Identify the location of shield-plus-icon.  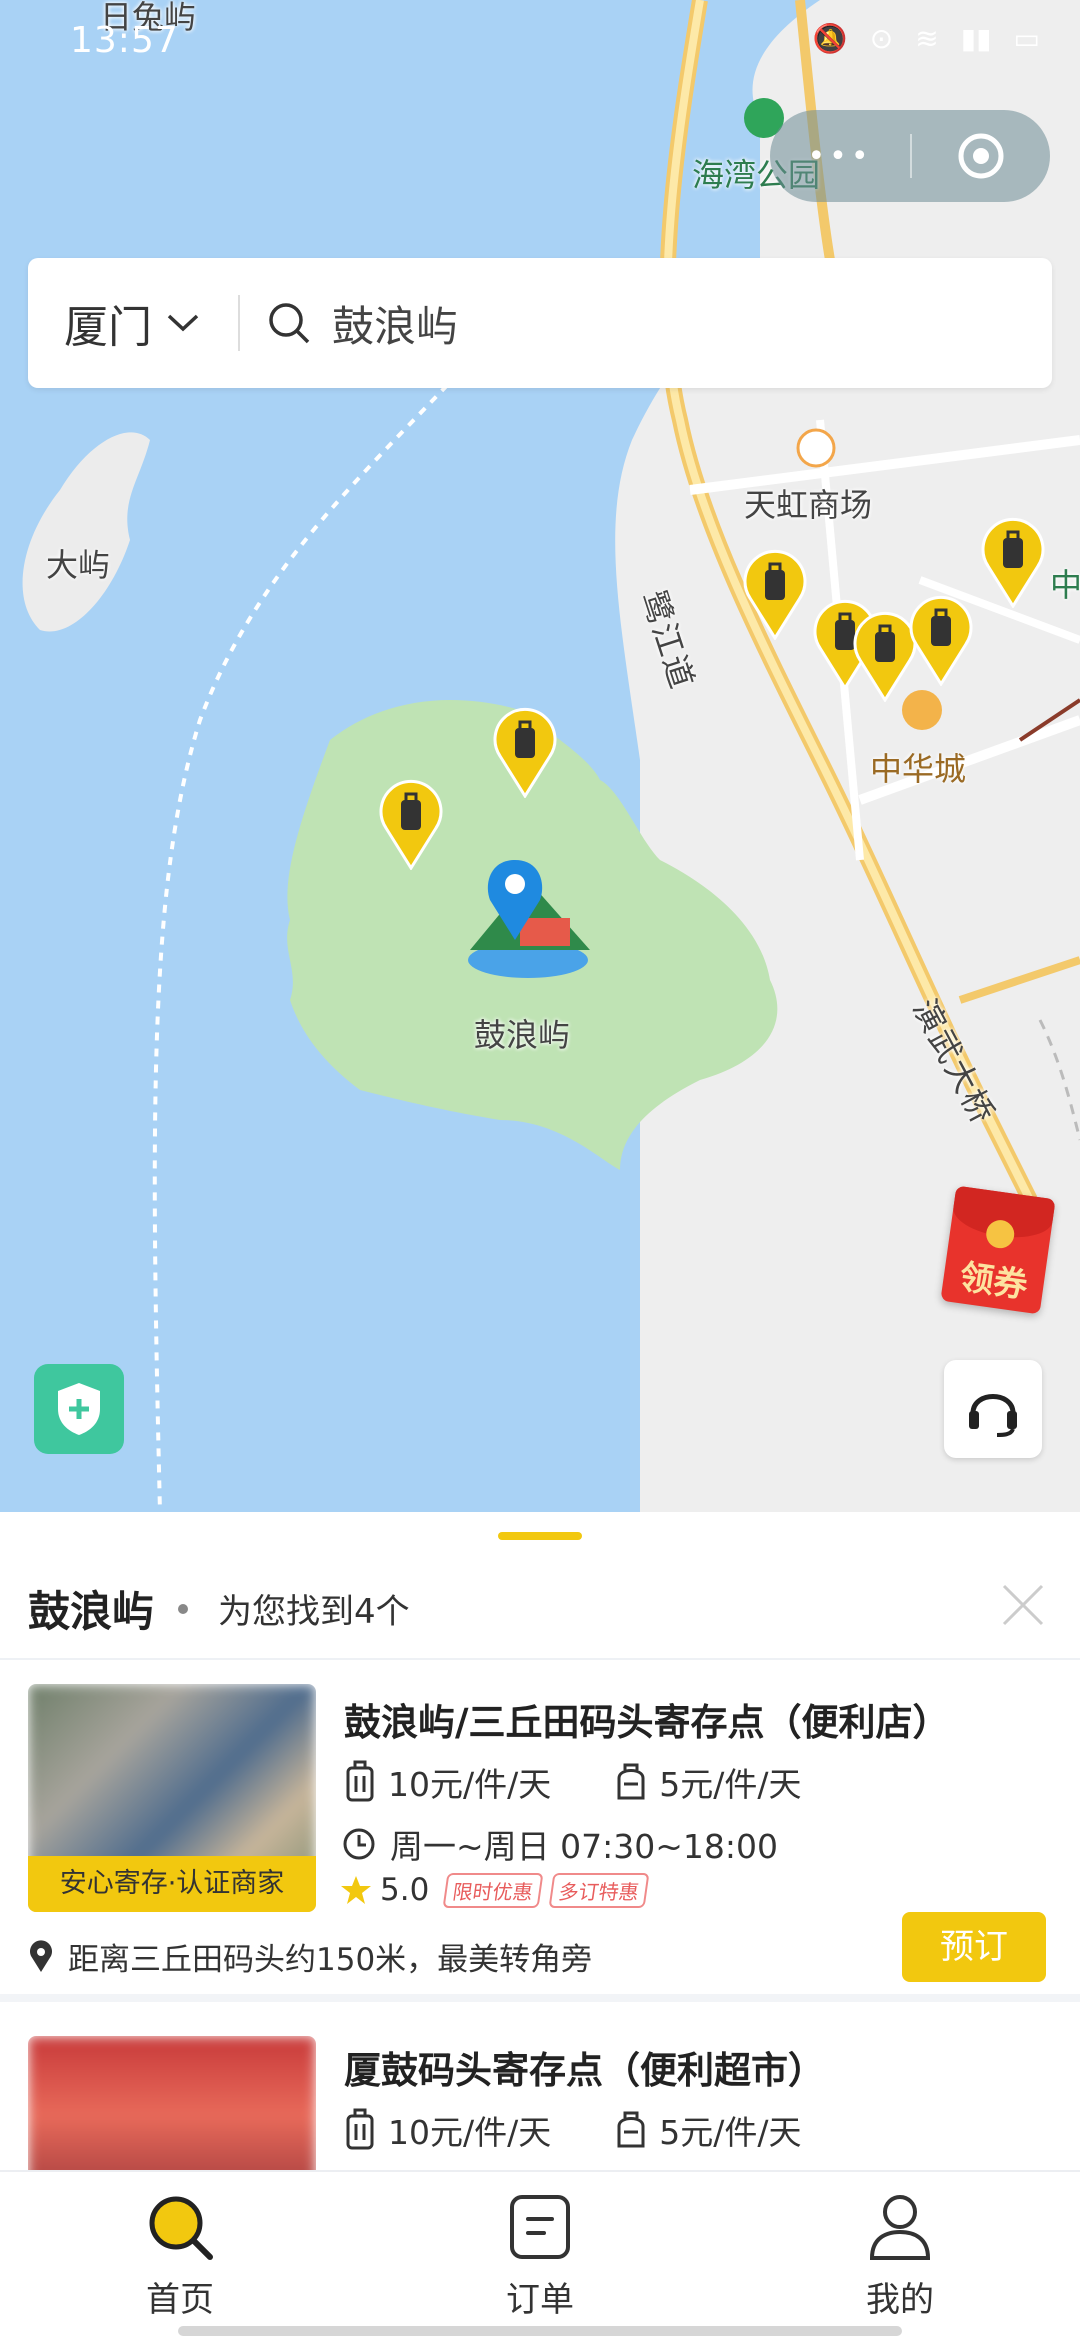
(79, 1409).